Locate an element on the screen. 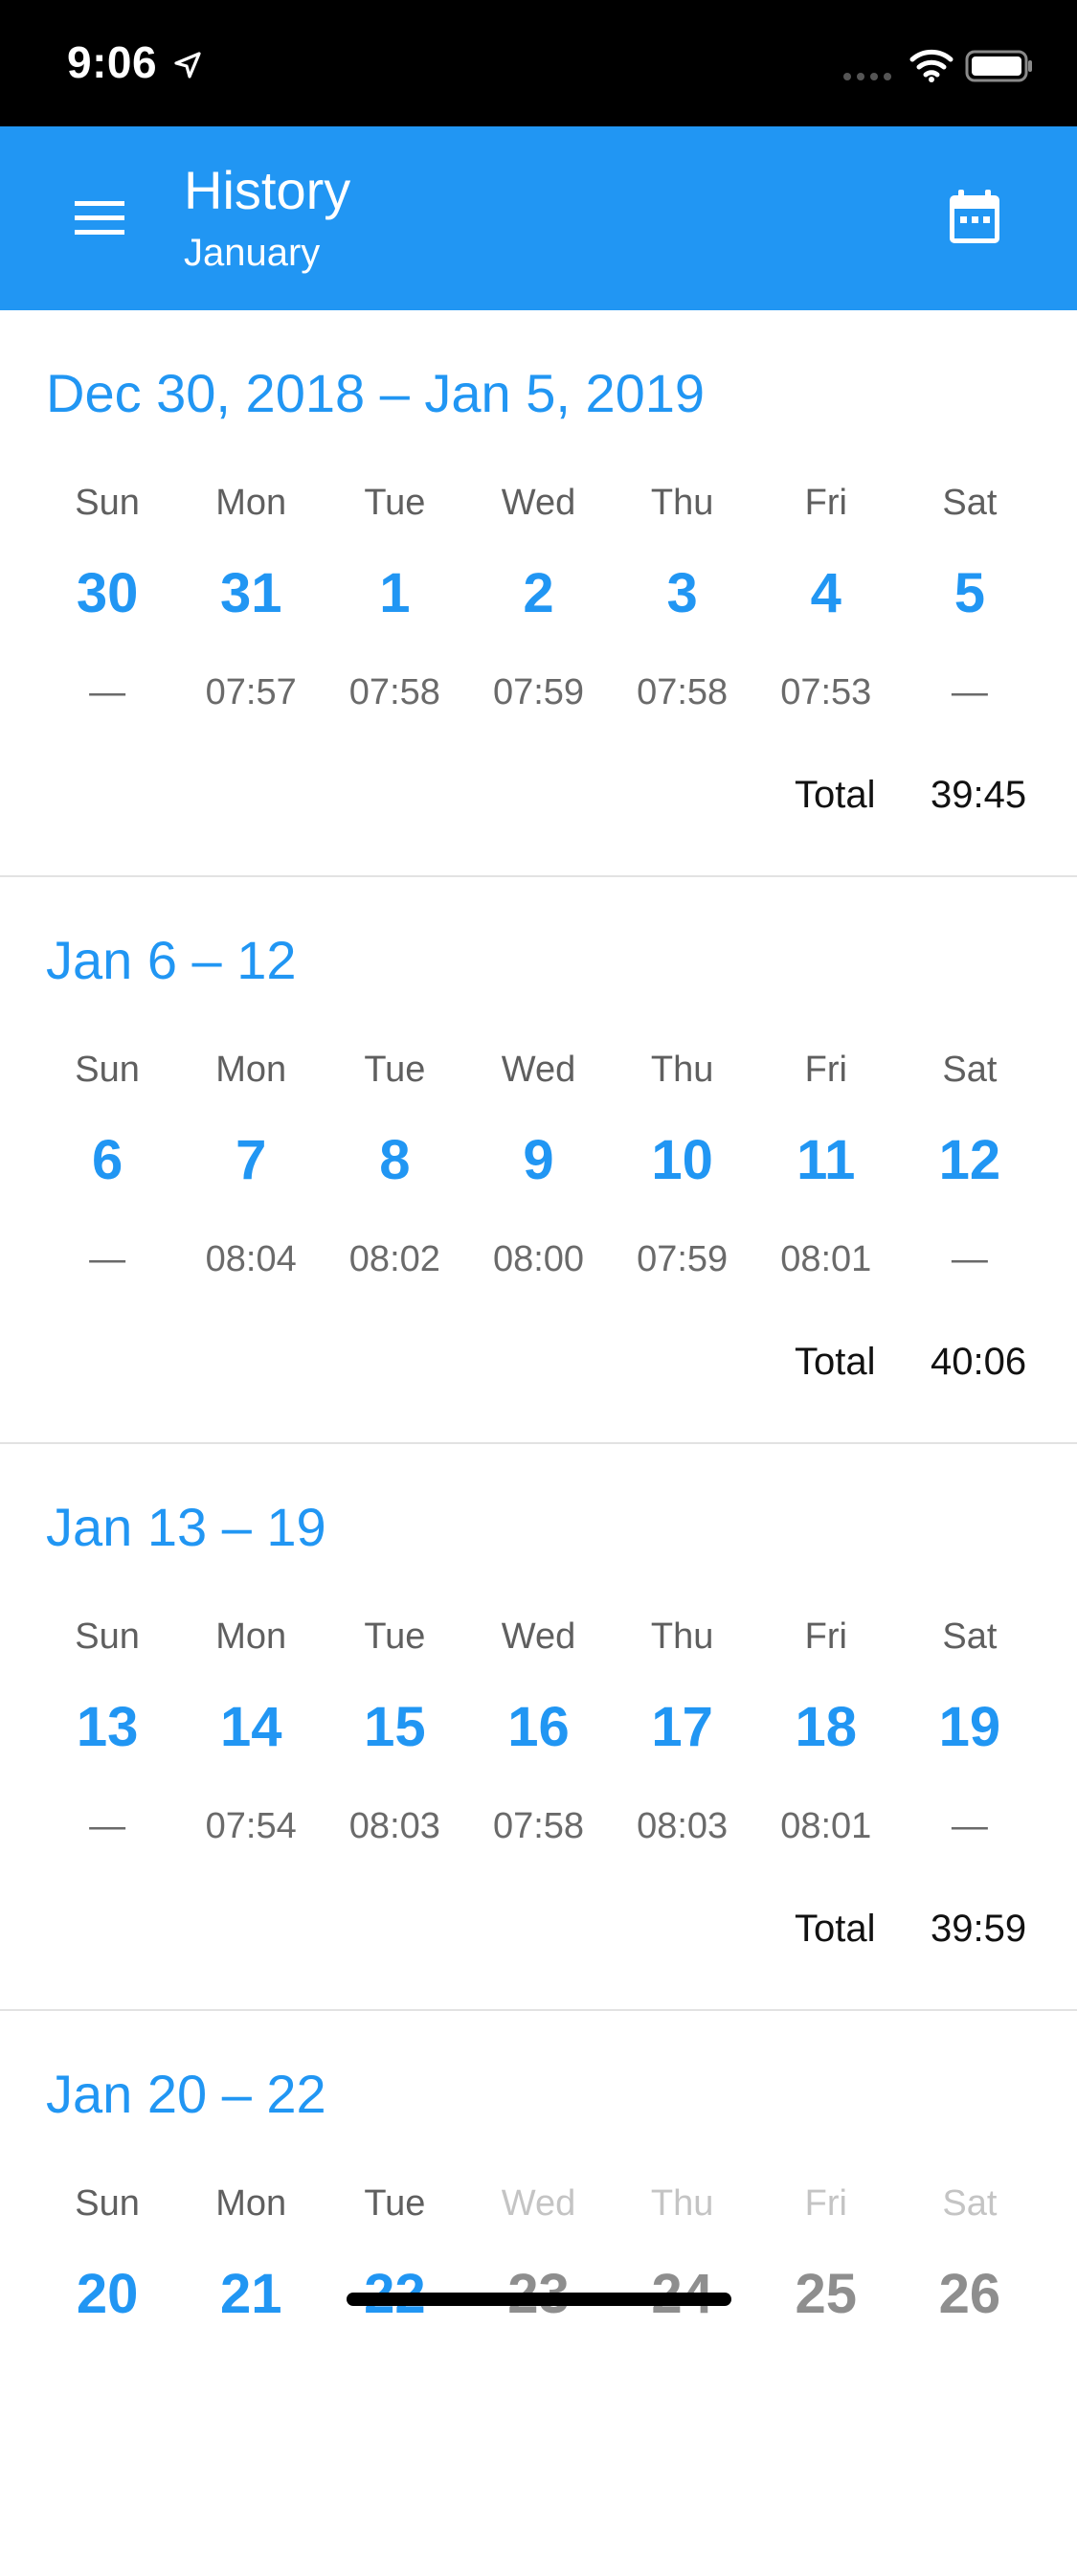 The height and width of the screenshot is (2576, 1077). day-number: 6 is located at coordinates (108, 1160).